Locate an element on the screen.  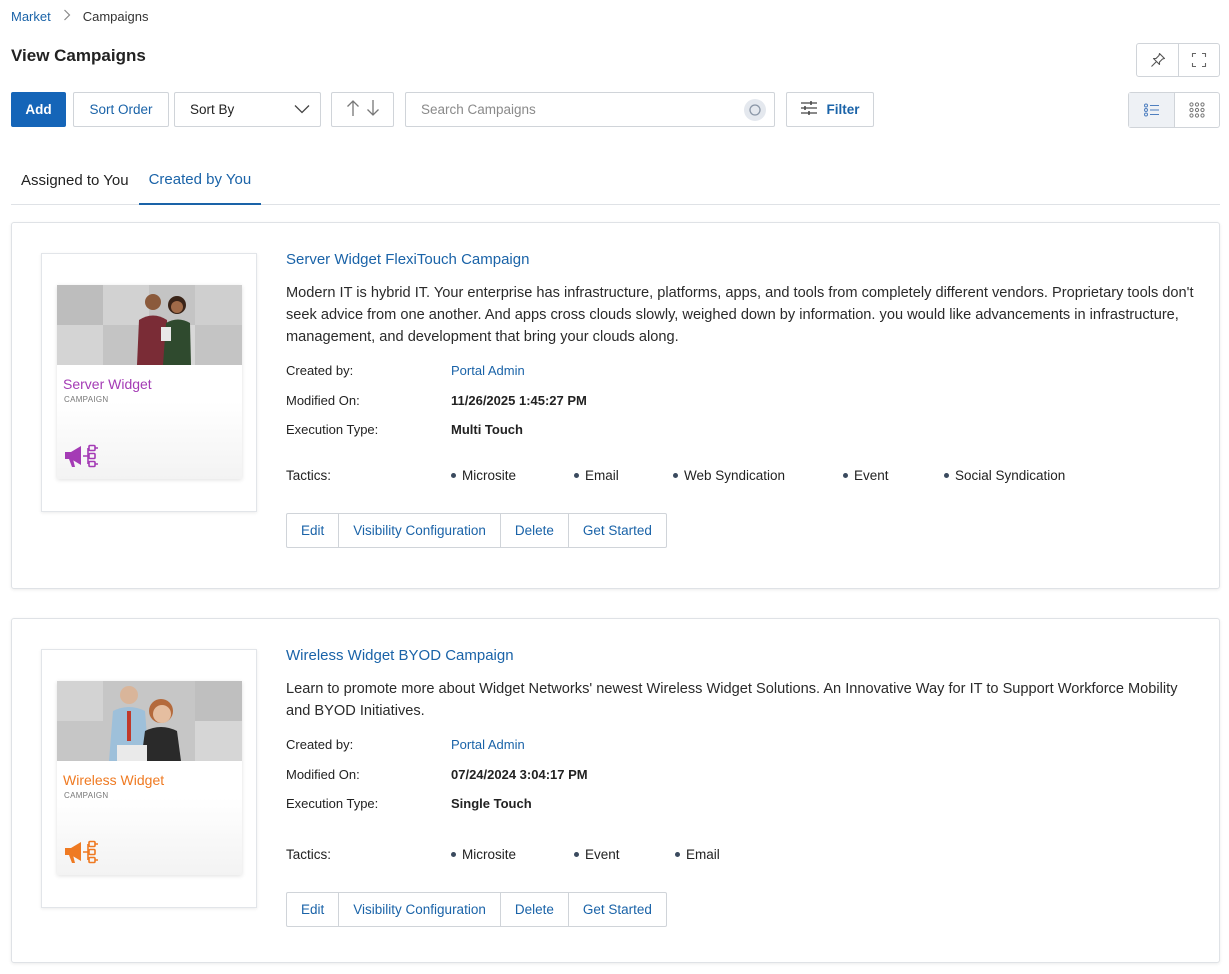
tactics-row: Tactics: Microsite Event Email is located at coordinates (742, 855).